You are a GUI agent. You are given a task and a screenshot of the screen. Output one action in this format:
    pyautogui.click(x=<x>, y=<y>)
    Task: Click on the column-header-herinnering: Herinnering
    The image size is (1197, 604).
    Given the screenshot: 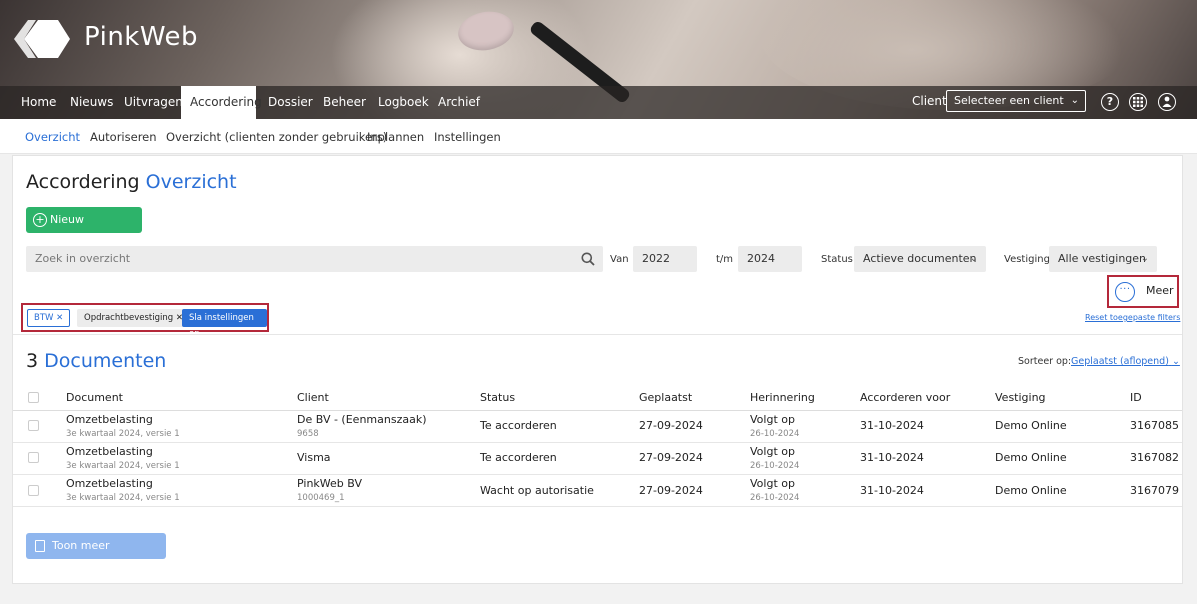 What is the action you would take?
    pyautogui.click(x=782, y=397)
    